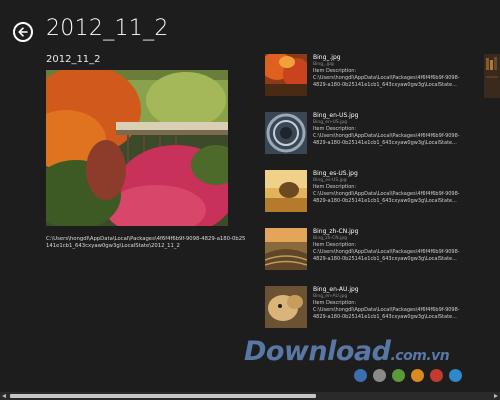 The width and height of the screenshot is (500, 400). I want to click on page-title: 2012_11_2, so click(107, 28).